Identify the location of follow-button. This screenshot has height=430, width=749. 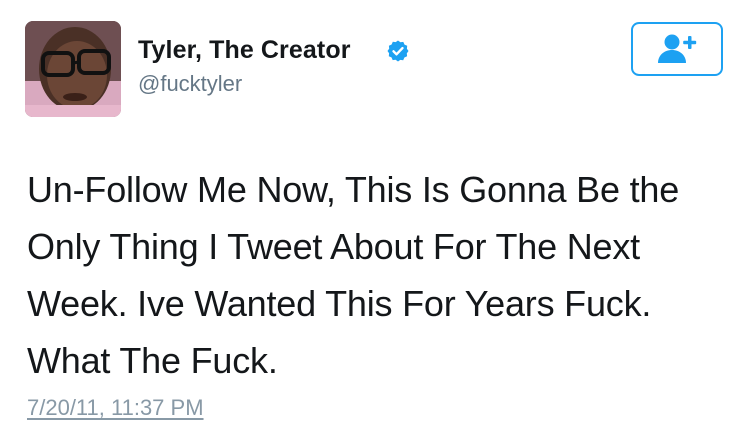
(677, 49).